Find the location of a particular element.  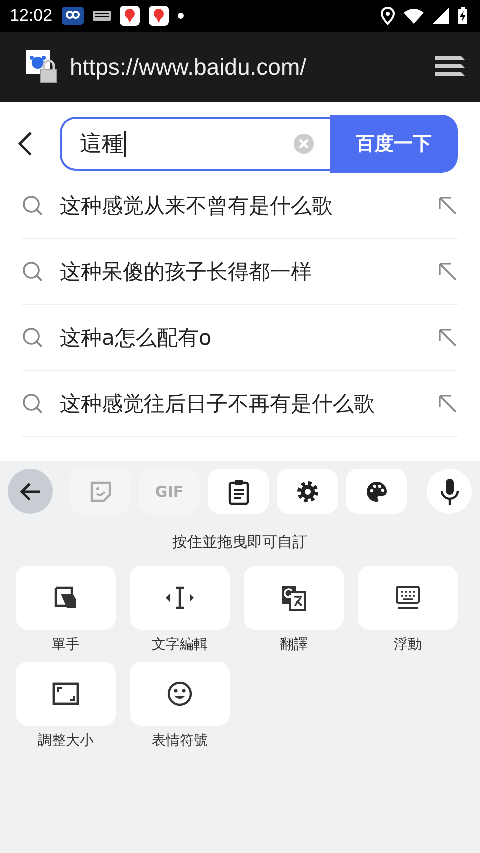

translate-tile is located at coordinates (294, 598).